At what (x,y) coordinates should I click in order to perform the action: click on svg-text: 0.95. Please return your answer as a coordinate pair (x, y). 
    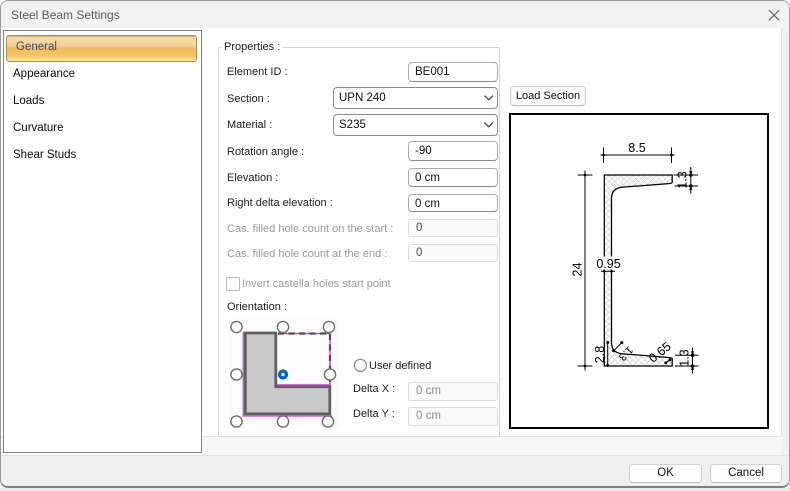
    Looking at the image, I should click on (608, 264).